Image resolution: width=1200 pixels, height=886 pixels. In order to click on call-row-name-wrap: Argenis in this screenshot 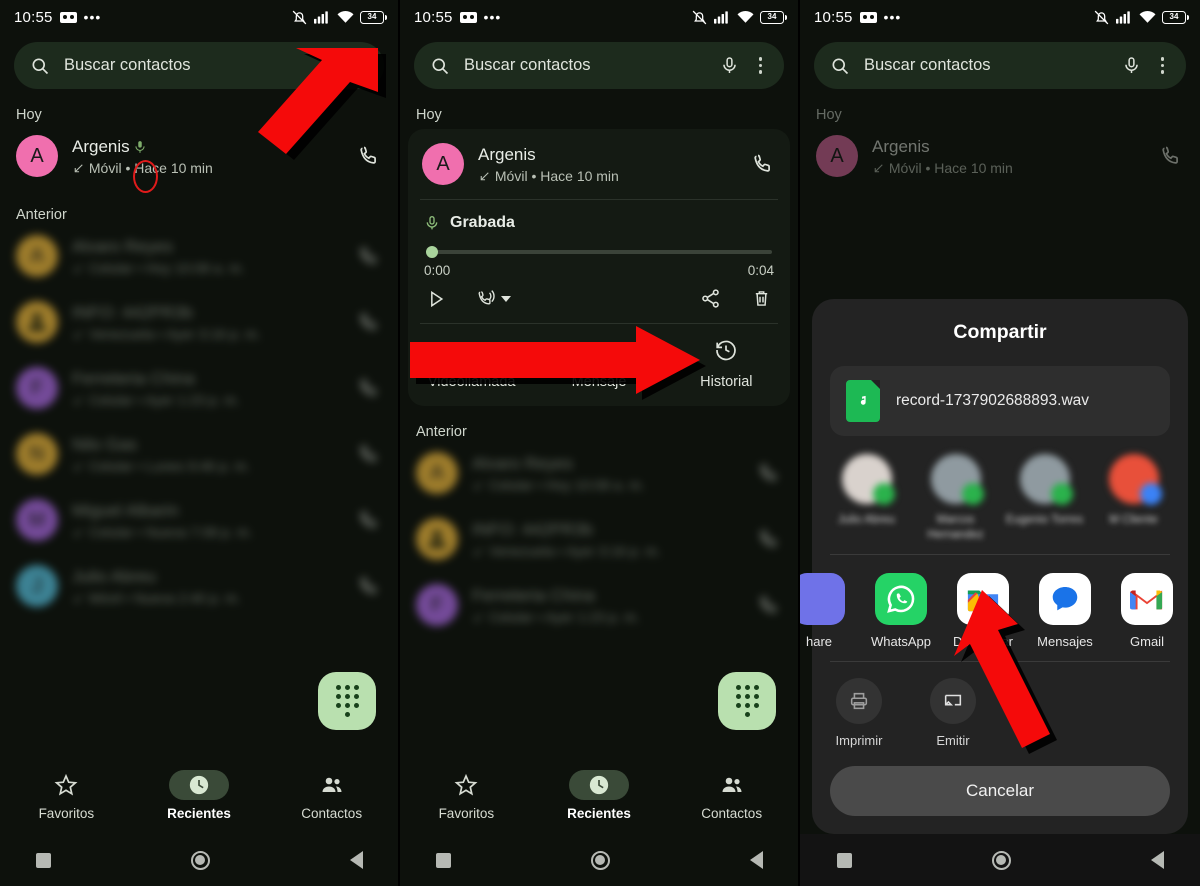, I will do `click(207, 147)`.